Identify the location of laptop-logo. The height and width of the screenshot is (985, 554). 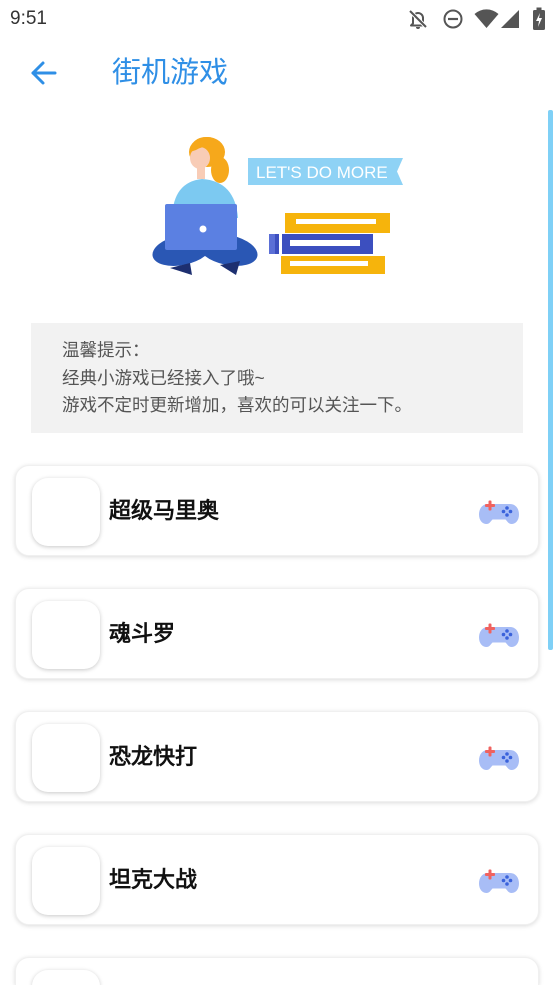
(203, 229).